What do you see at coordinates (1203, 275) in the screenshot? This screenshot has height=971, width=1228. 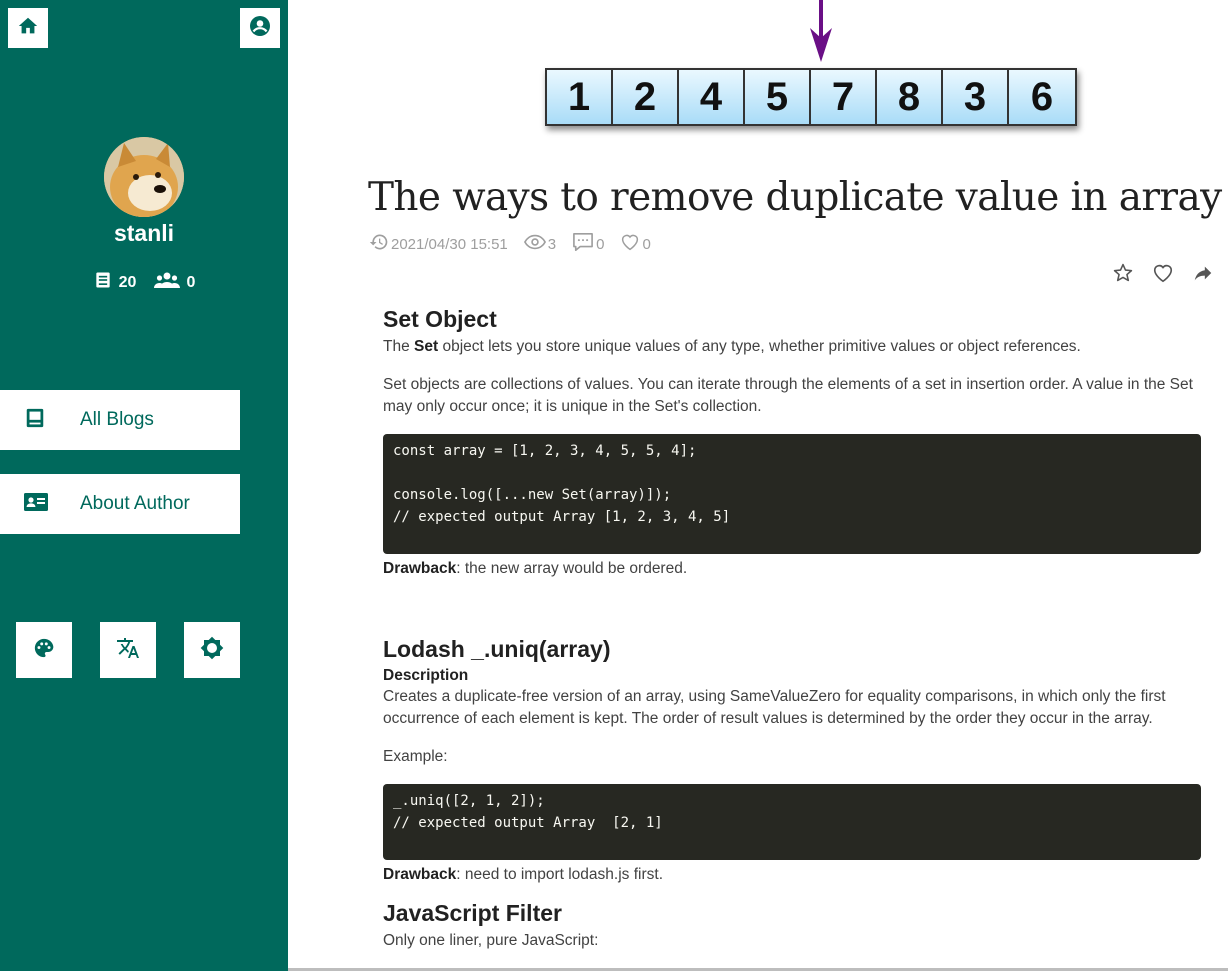 I see `share-icon` at bounding box center [1203, 275].